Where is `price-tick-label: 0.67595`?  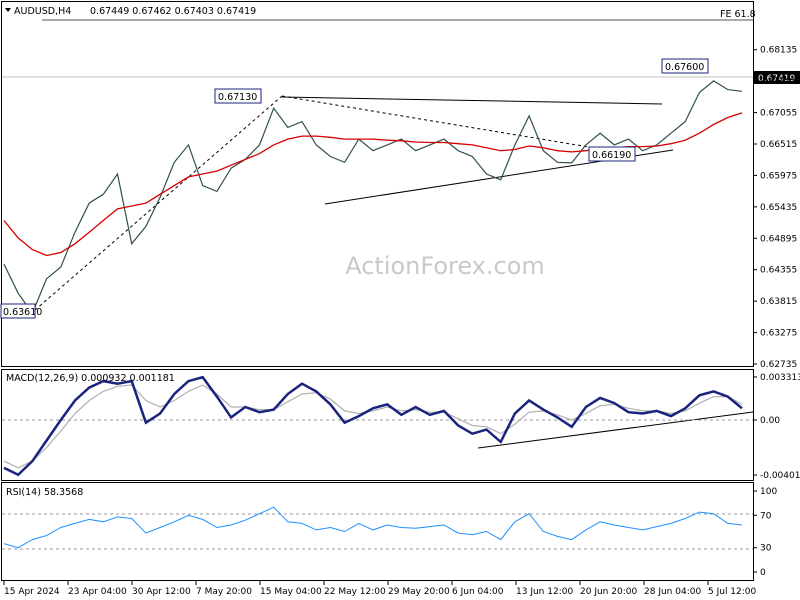 price-tick-label: 0.67595 is located at coordinates (778, 82).